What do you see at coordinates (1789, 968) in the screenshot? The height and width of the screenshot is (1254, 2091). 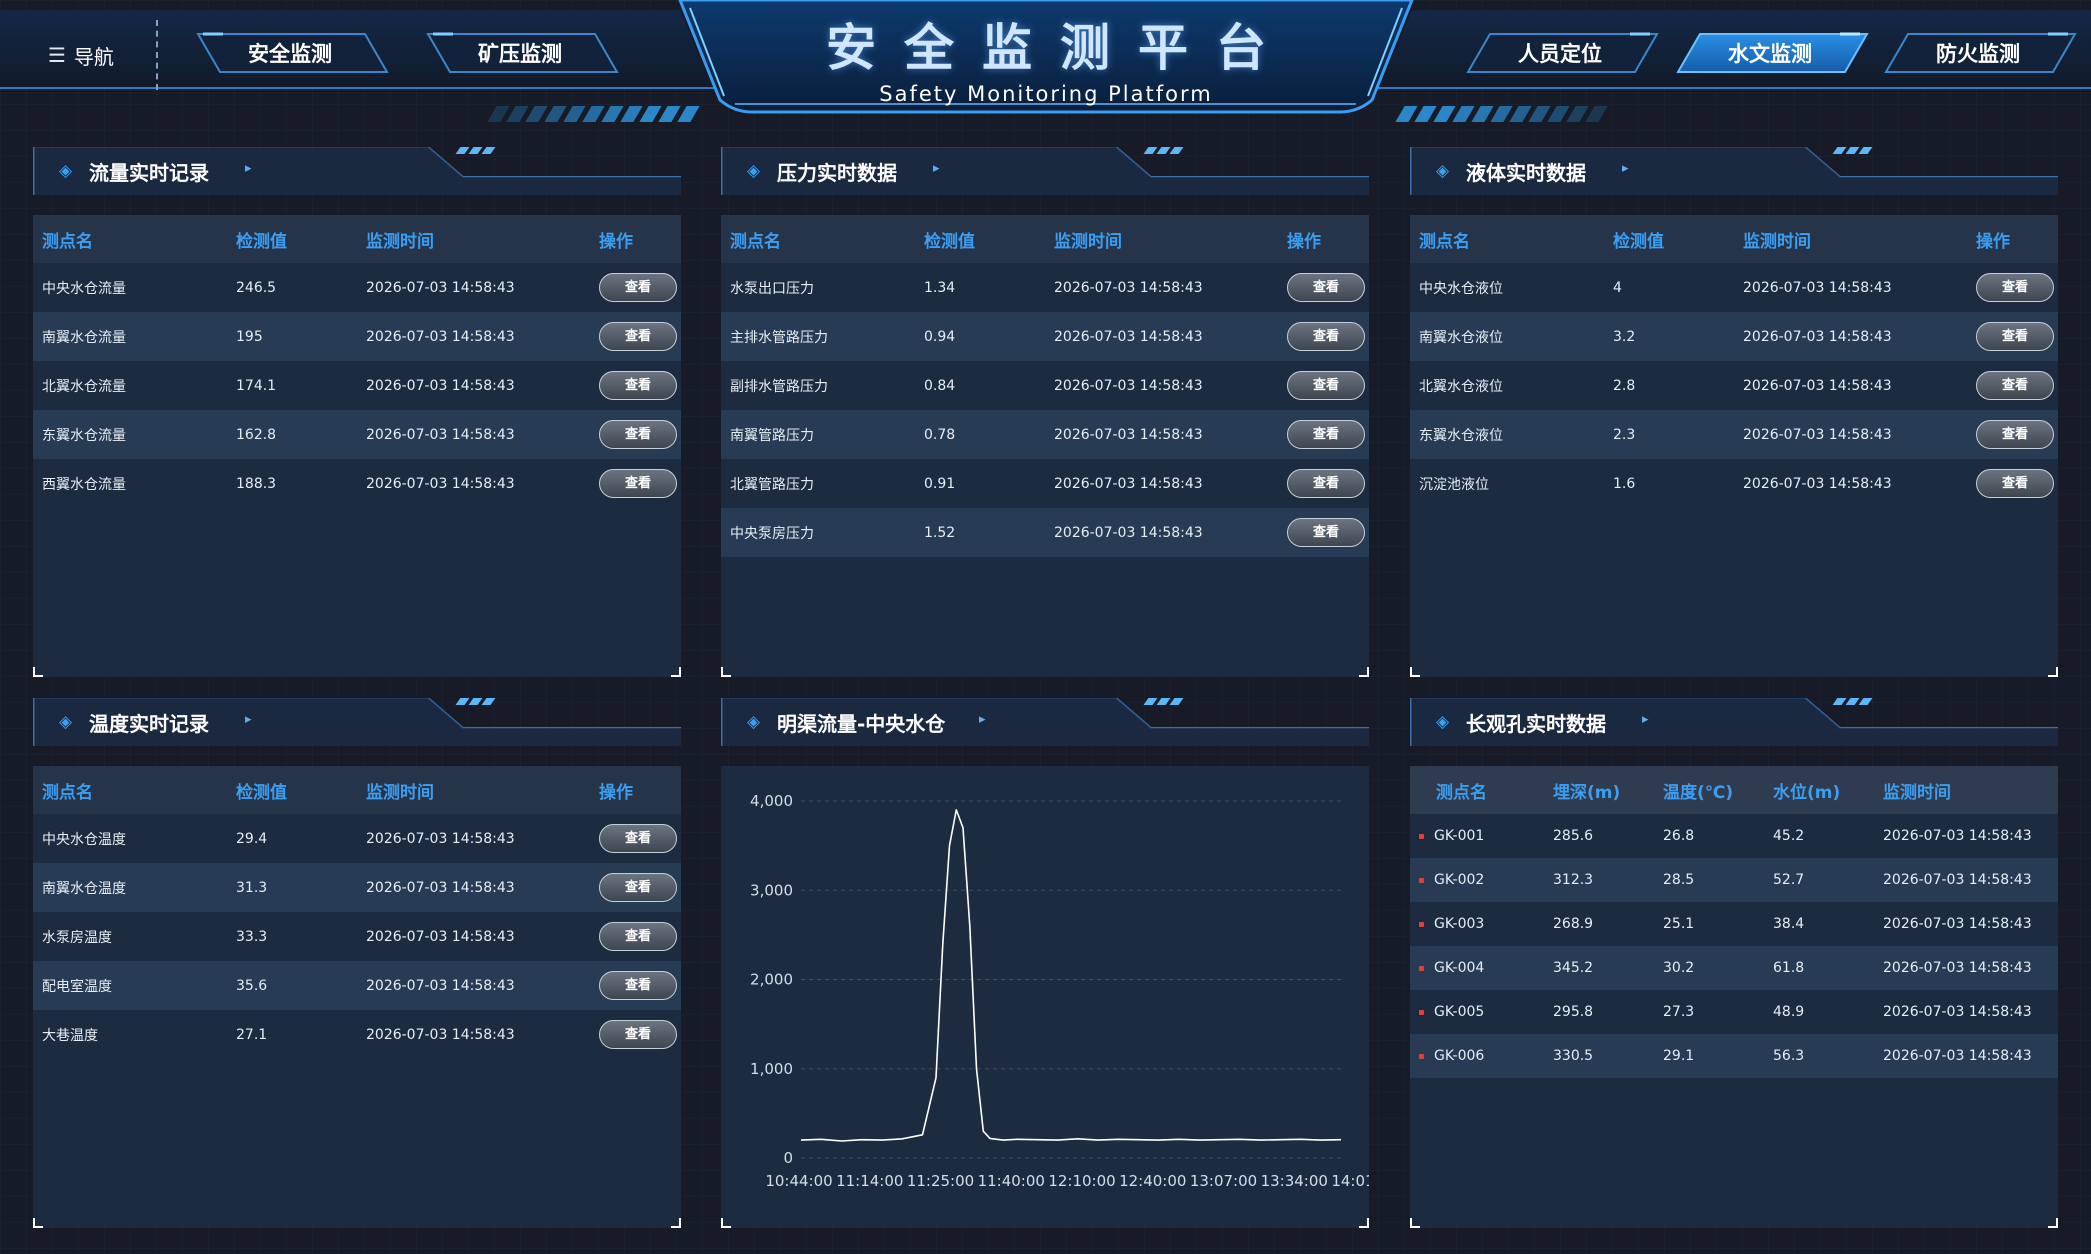 I see `cell-level: 61.8` at bounding box center [1789, 968].